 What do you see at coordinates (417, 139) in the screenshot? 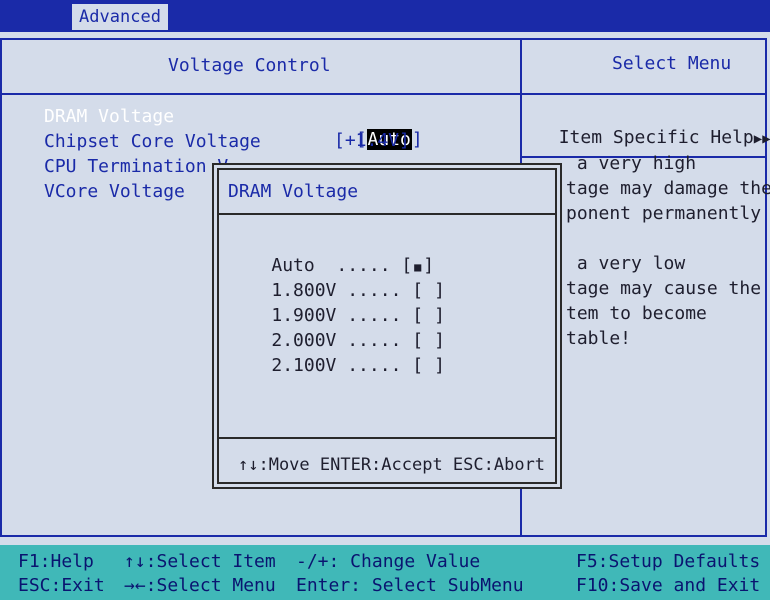
I see `value-bracket-close: ]` at bounding box center [417, 139].